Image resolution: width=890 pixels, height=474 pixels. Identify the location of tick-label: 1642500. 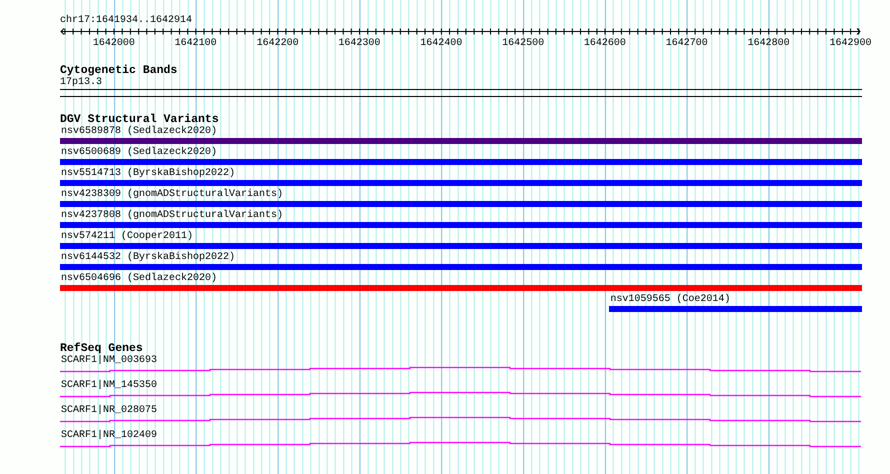
(523, 43).